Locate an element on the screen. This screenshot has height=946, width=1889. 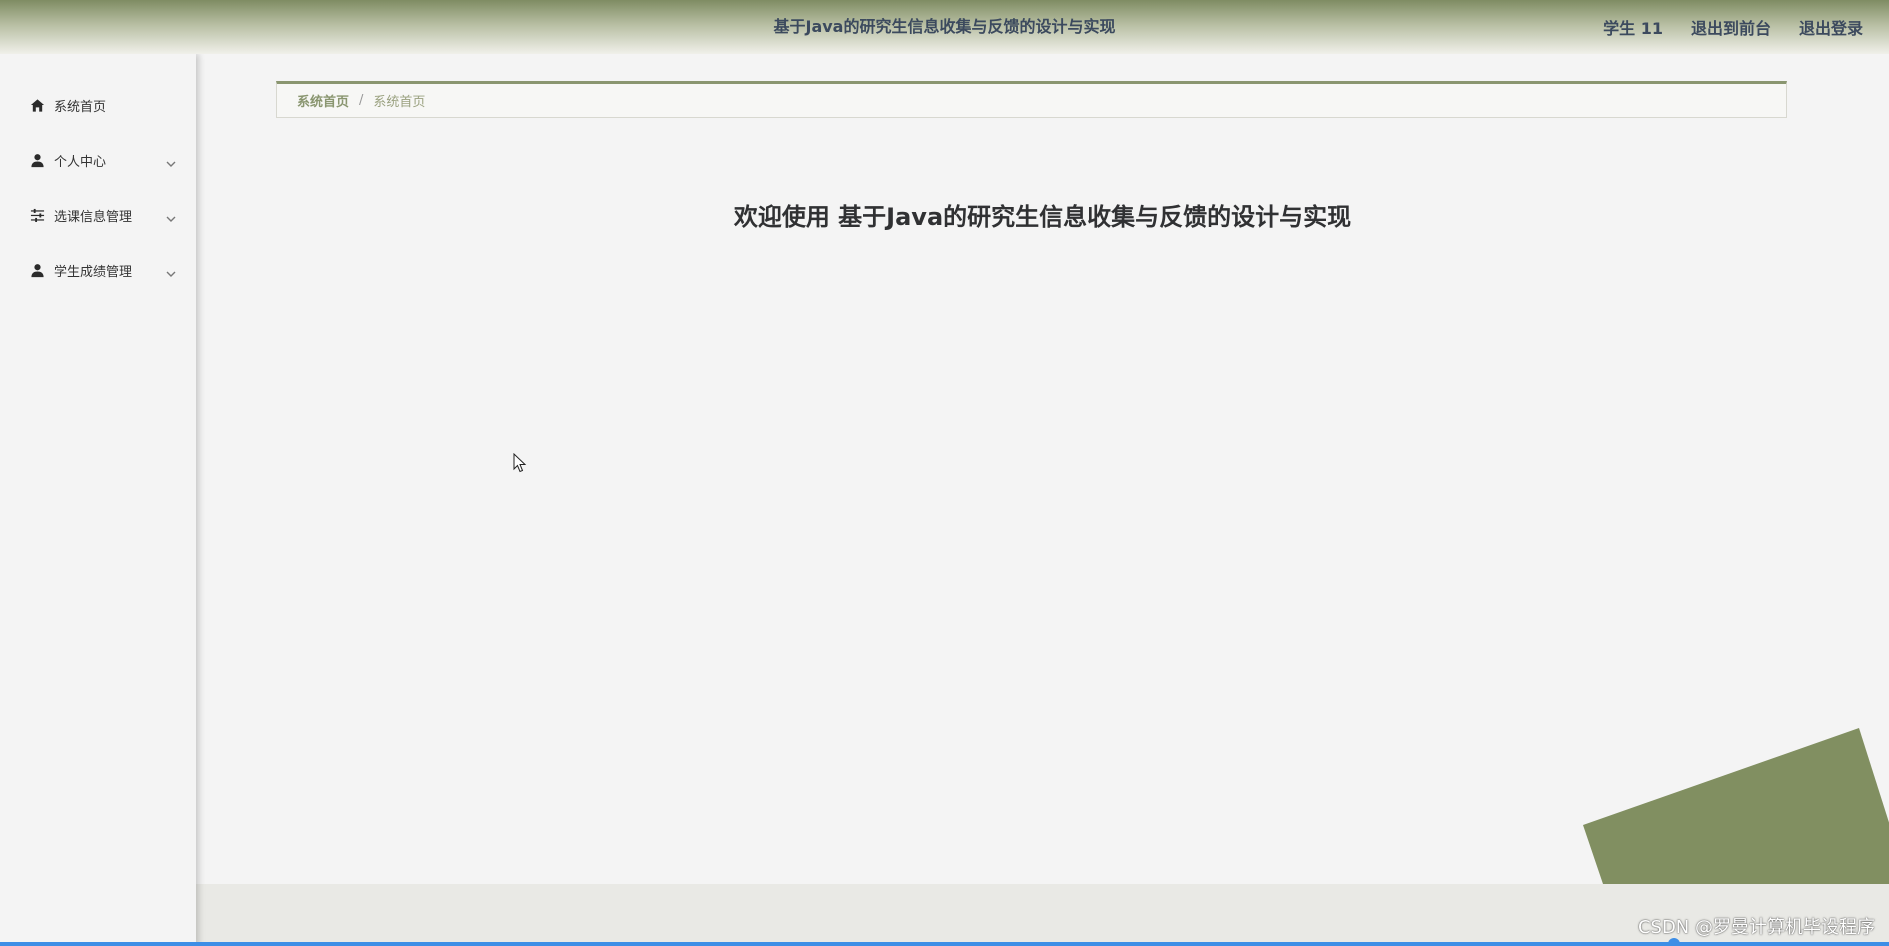
sidebar-item-home: 系统首页 is located at coordinates (98, 105).